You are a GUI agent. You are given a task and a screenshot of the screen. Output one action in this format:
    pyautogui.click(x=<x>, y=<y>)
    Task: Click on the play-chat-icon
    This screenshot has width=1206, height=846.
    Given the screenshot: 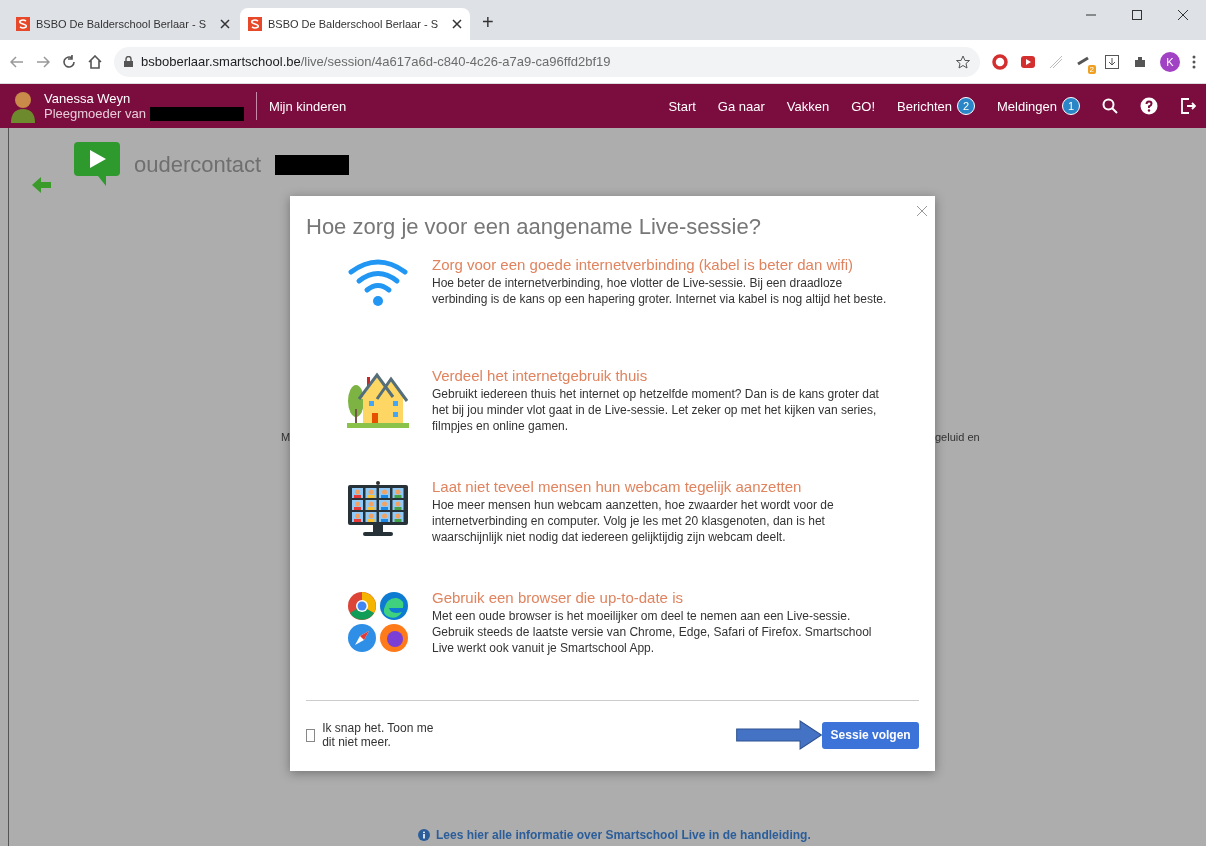 What is the action you would take?
    pyautogui.click(x=97, y=165)
    